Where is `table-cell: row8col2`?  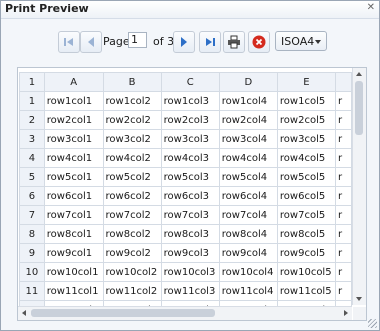
table-cell: row8col2 is located at coordinates (132, 234).